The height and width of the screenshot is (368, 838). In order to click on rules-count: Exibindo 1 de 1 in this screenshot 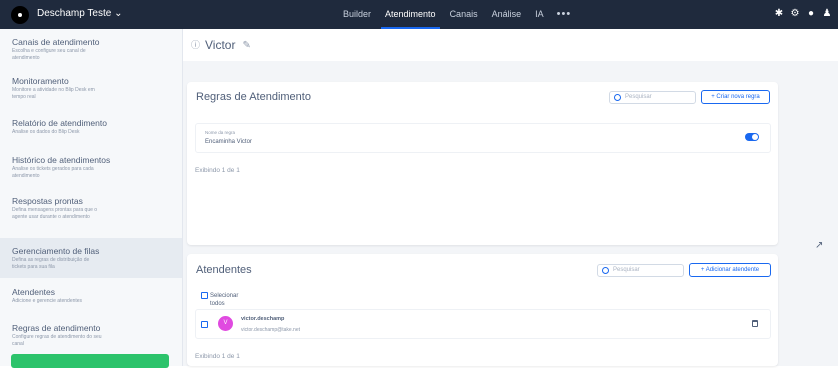, I will do `click(217, 170)`.